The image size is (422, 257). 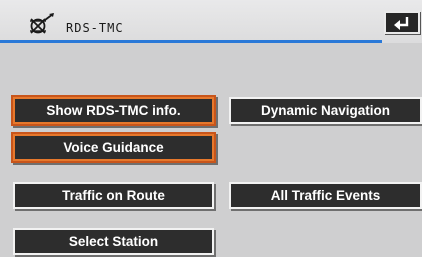 I want to click on back-button, so click(x=402, y=22).